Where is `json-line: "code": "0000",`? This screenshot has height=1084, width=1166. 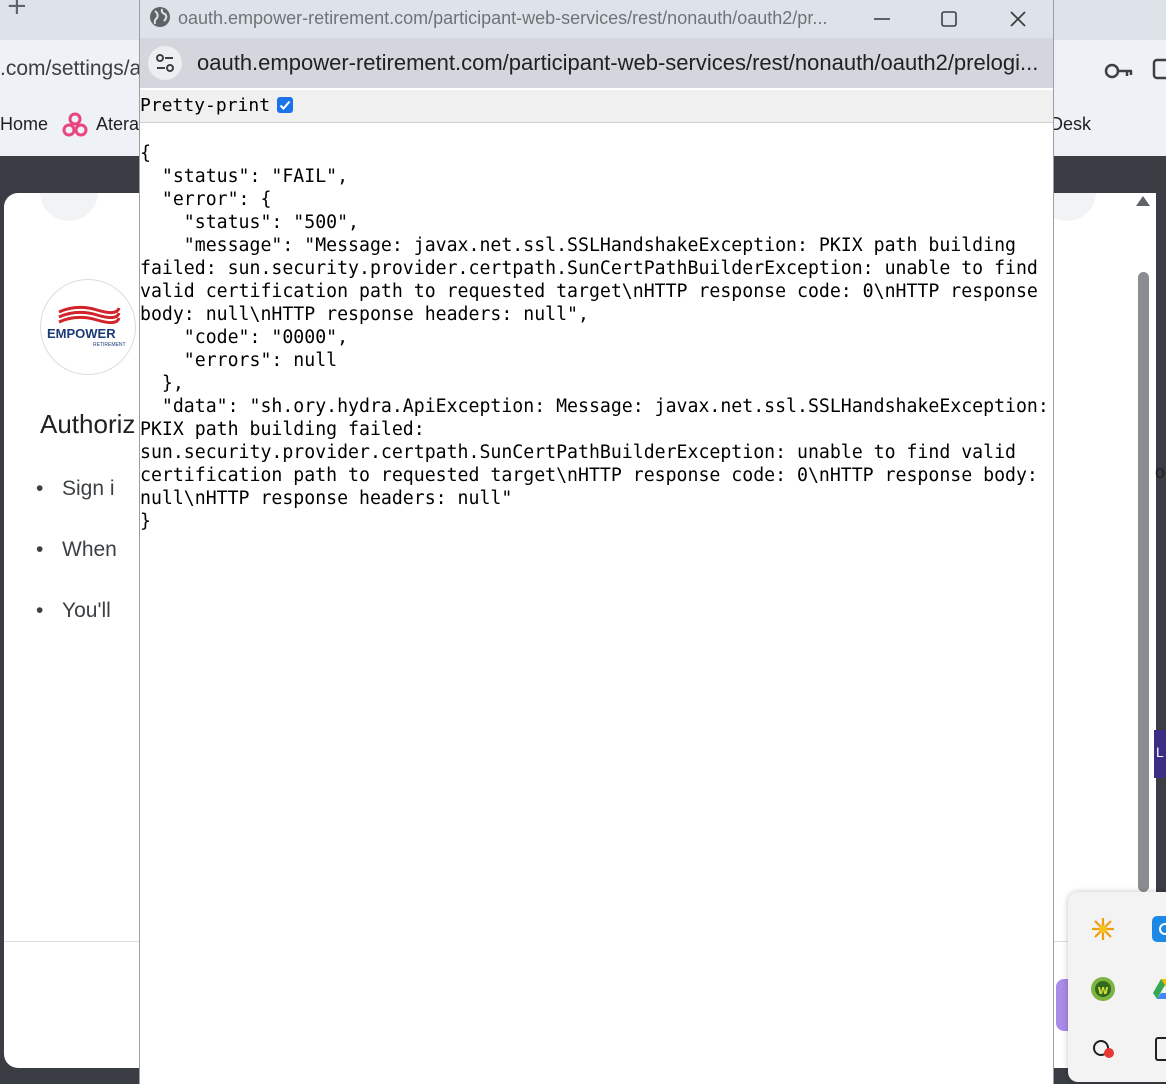
json-line: "code": "0000", is located at coordinates (244, 337).